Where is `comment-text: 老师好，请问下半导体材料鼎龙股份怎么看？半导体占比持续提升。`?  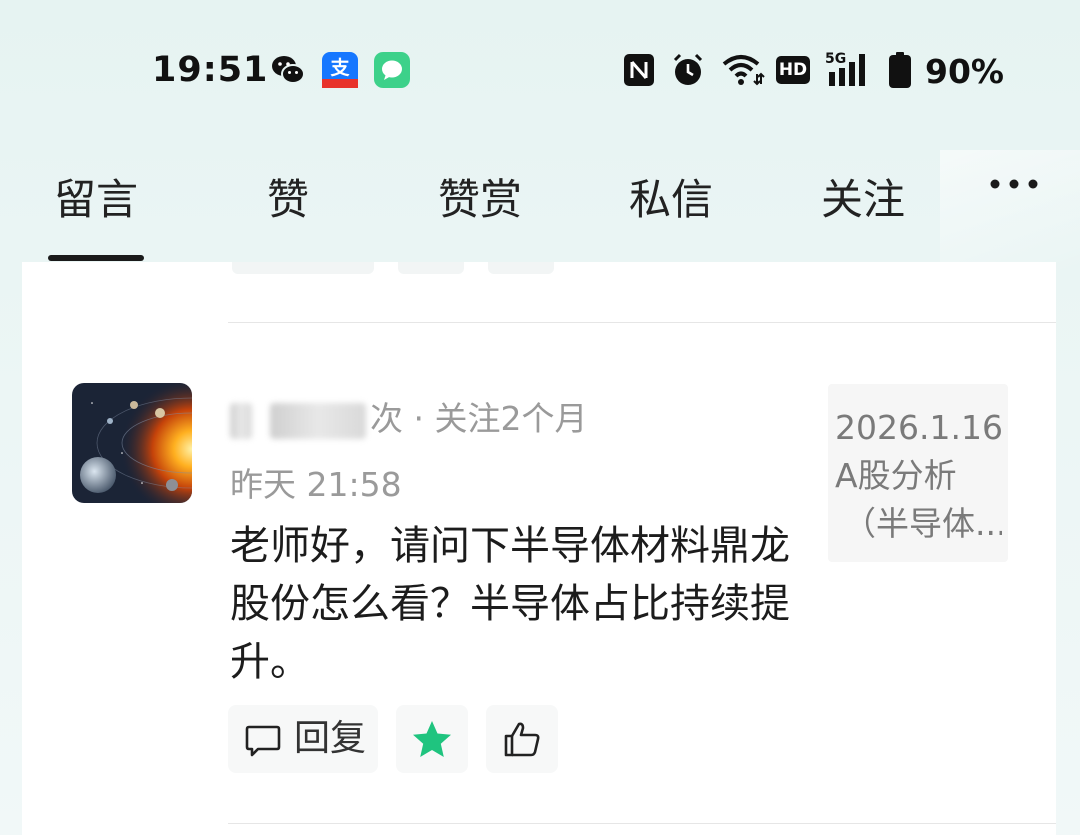
comment-text: 老师好，请问下半导体材料鼎龙股份怎么看？半导体占比持续提升。 is located at coordinates (510, 604).